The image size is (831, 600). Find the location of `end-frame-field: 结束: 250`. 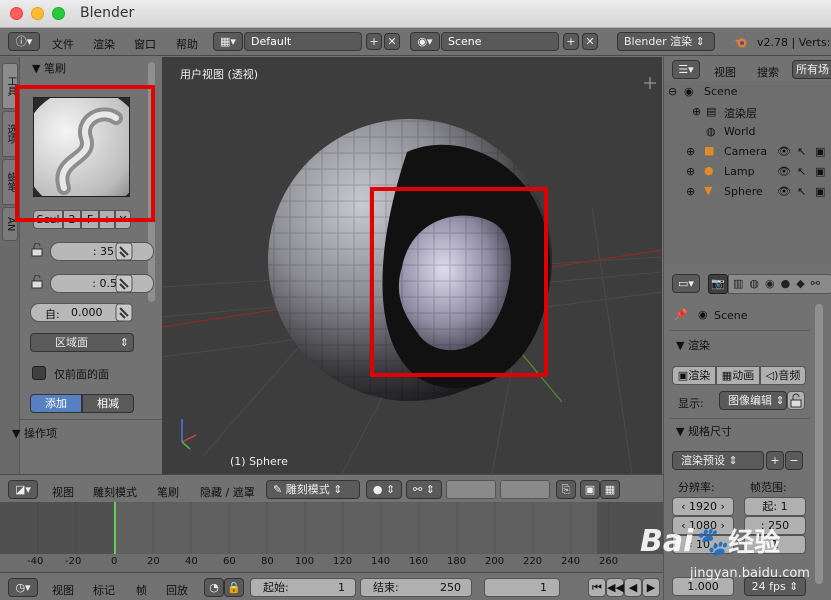

end-frame-field: 结束: 250 is located at coordinates (416, 587).